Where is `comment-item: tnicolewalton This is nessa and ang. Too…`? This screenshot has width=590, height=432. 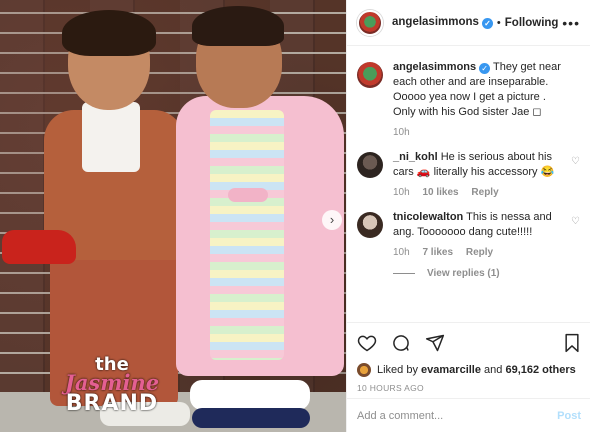
comment-item: tnicolewalton This is nessa and ang. Too… is located at coordinates (468, 235).